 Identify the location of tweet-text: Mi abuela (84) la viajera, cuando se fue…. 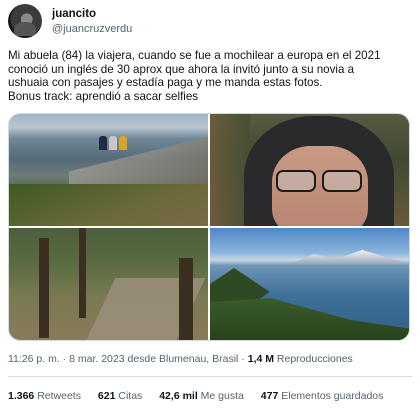
(210, 76).